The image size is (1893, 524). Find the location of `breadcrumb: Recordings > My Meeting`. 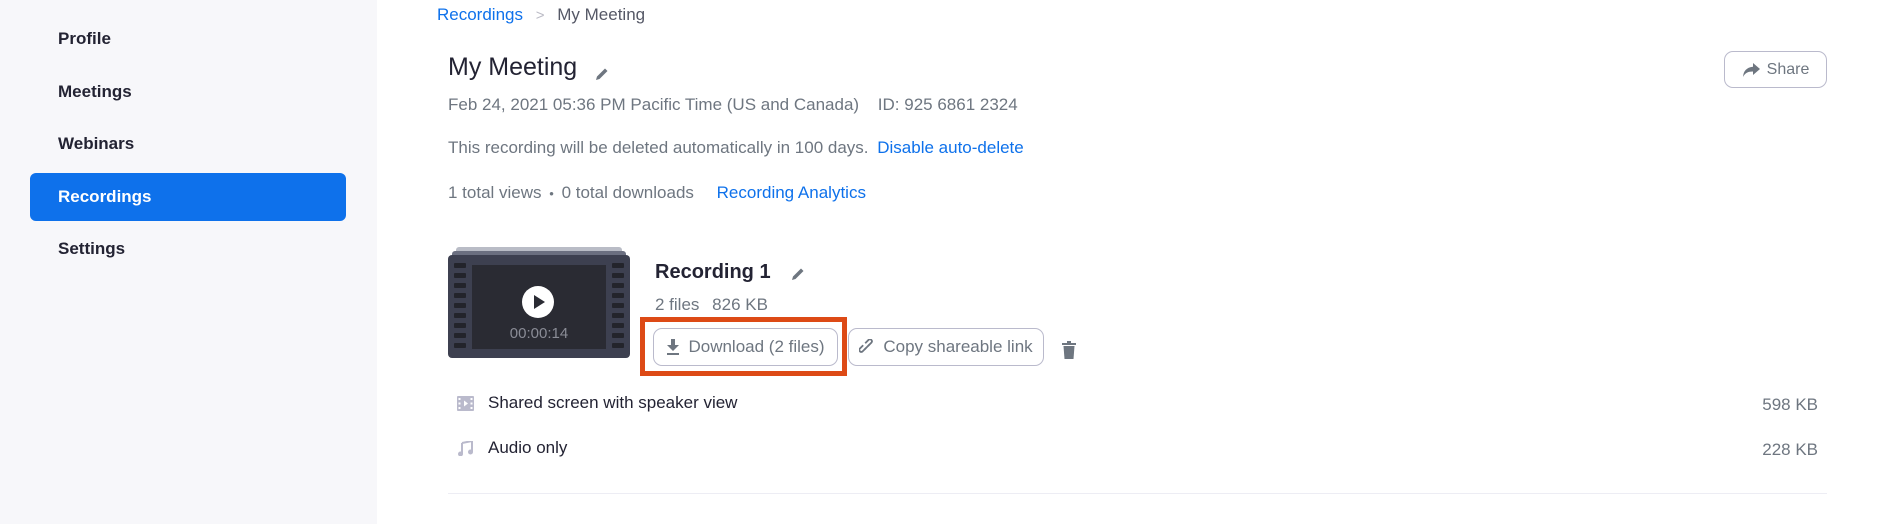

breadcrumb: Recordings > My Meeting is located at coordinates (541, 15).